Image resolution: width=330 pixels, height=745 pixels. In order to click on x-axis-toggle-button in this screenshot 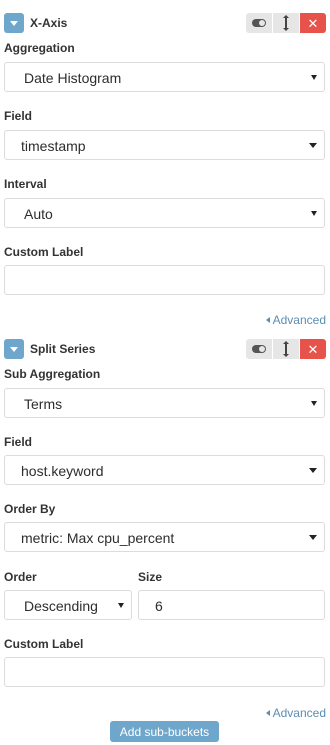, I will do `click(259, 23)`.